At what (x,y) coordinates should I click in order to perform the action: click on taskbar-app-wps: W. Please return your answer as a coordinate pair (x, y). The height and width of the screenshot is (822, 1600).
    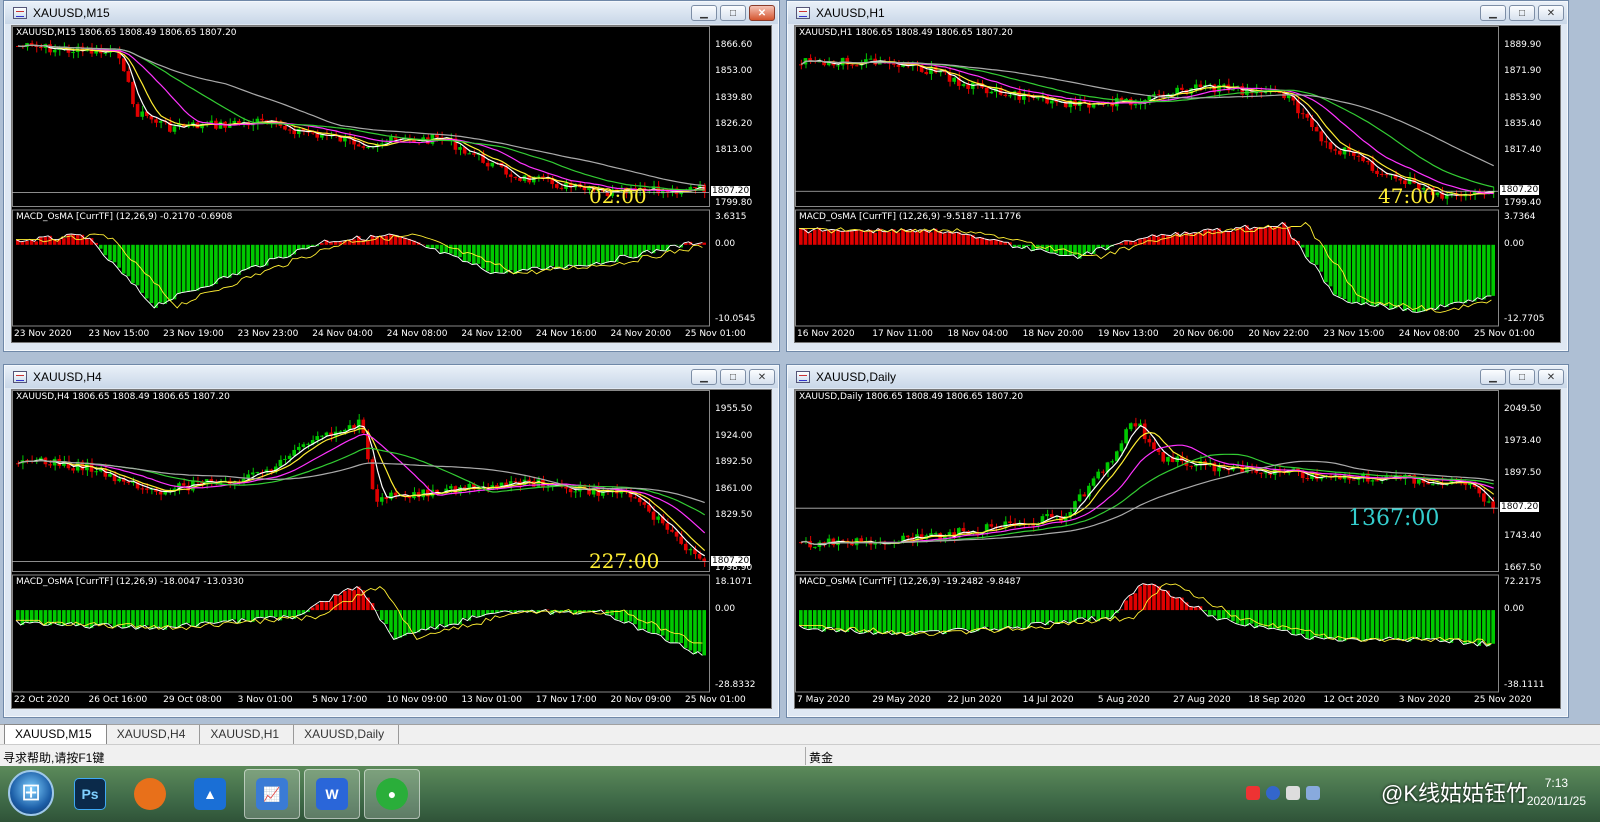
    Looking at the image, I should click on (332, 794).